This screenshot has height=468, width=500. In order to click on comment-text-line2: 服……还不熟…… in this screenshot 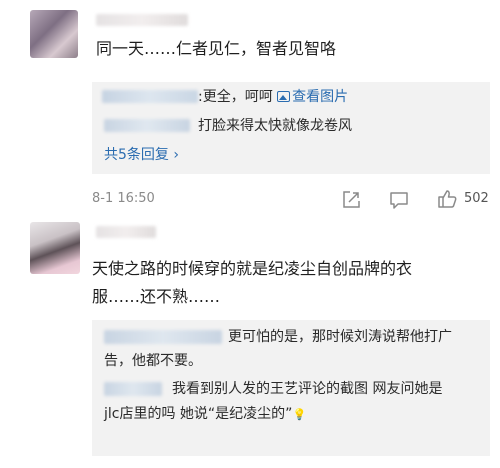, I will do `click(156, 296)`.